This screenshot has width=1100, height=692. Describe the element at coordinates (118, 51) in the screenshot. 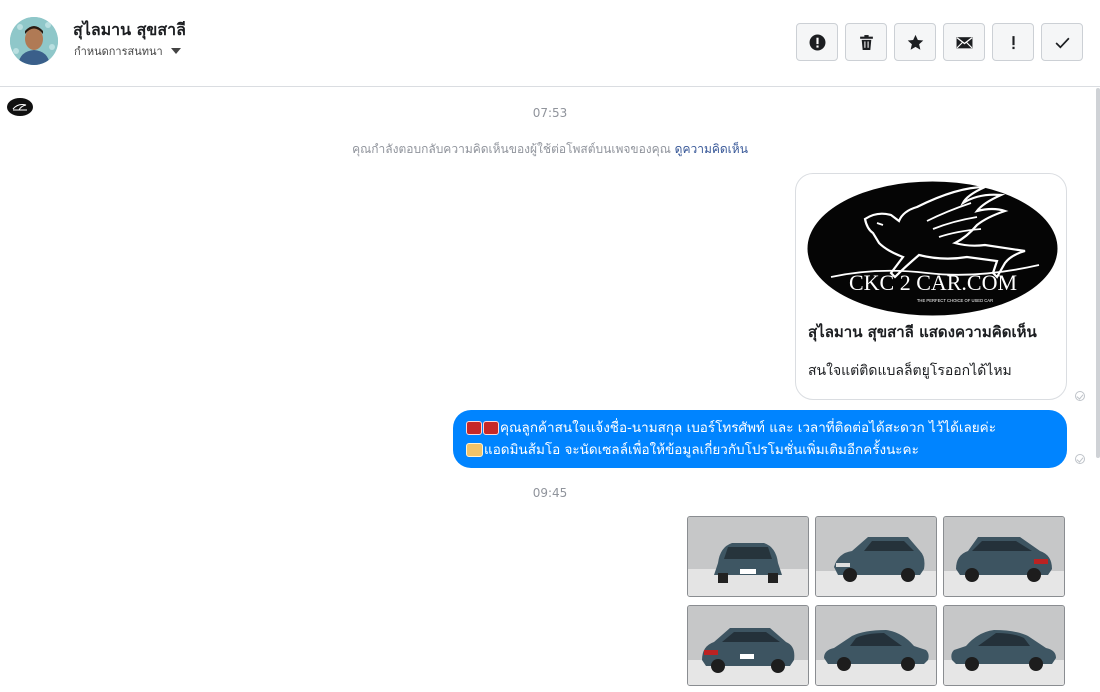

I see `conversation-settings-label: กำหนดการสนทนา` at that location.